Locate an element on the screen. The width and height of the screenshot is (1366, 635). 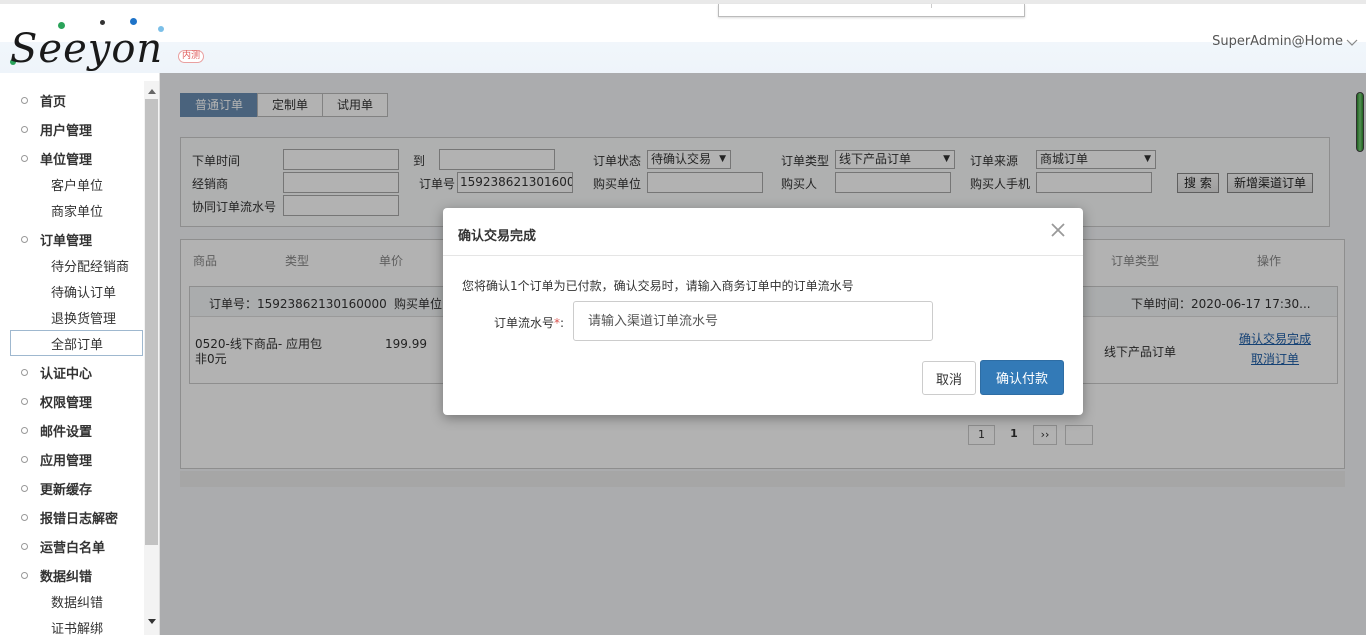
scroll-up-icon is located at coordinates (152, 91).